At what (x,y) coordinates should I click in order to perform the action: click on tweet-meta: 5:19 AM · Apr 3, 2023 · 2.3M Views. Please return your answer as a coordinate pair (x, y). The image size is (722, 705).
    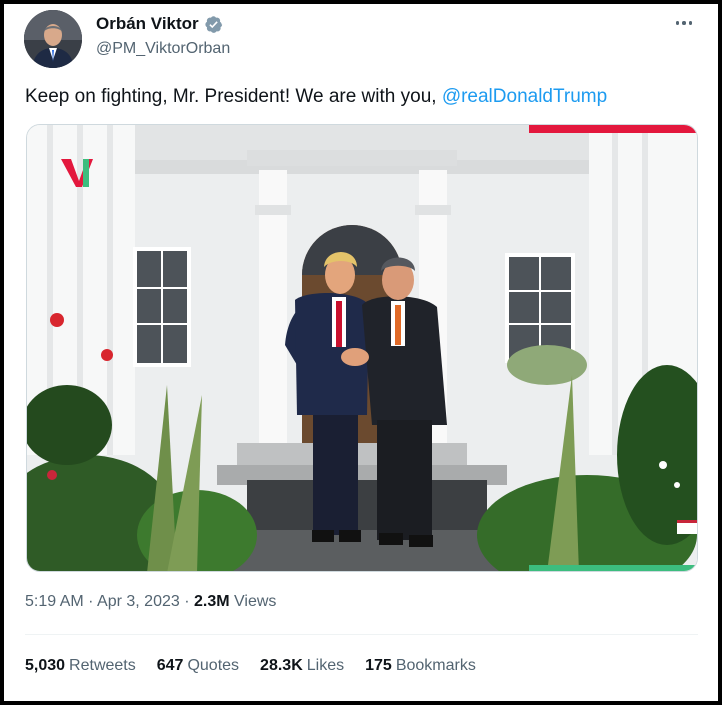
    Looking at the image, I should click on (150, 602).